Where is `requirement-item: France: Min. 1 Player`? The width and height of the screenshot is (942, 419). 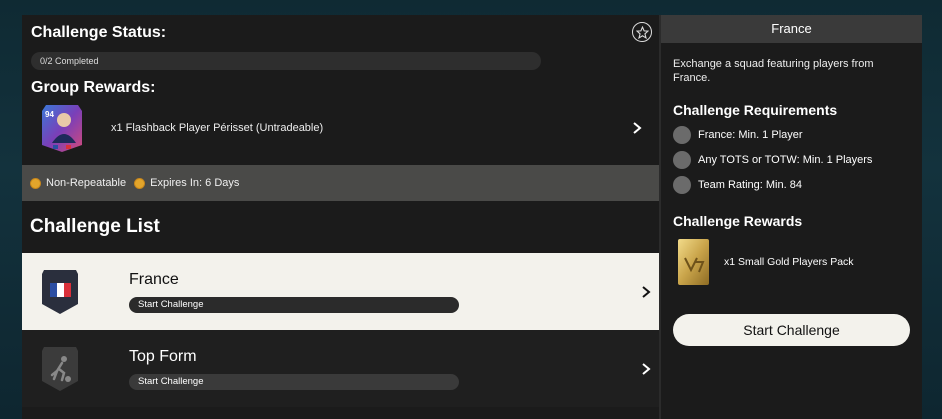 requirement-item: France: Min. 1 Player is located at coordinates (791, 135).